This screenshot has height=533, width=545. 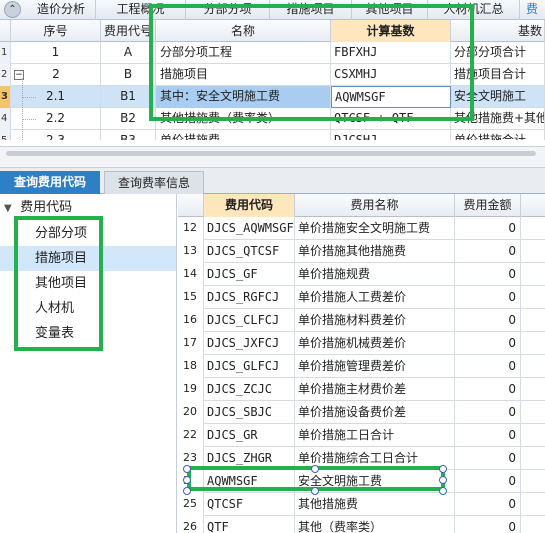 I want to click on row-number: 3, so click(x=5, y=97).